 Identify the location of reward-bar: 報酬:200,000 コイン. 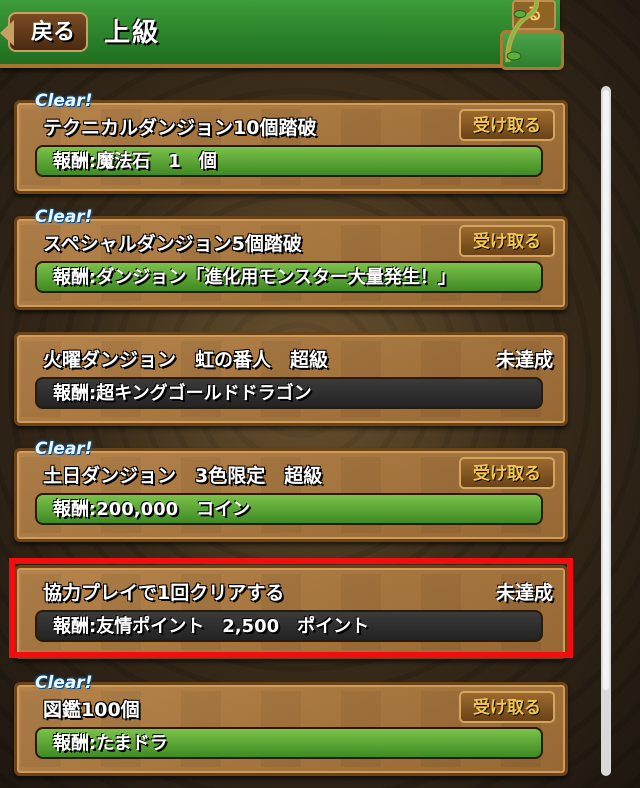
(289, 509).